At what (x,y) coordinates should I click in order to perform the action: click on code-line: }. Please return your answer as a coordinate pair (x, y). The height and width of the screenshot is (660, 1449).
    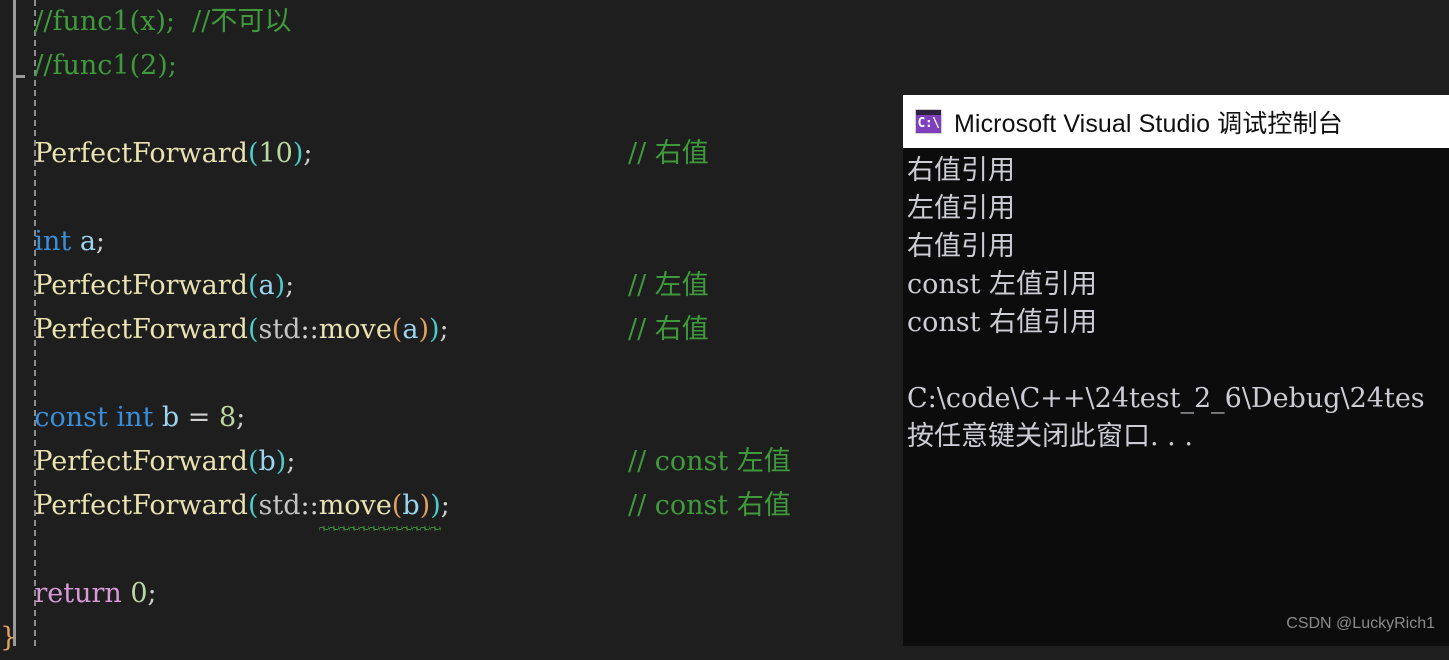
    Looking at the image, I should click on (450, 638).